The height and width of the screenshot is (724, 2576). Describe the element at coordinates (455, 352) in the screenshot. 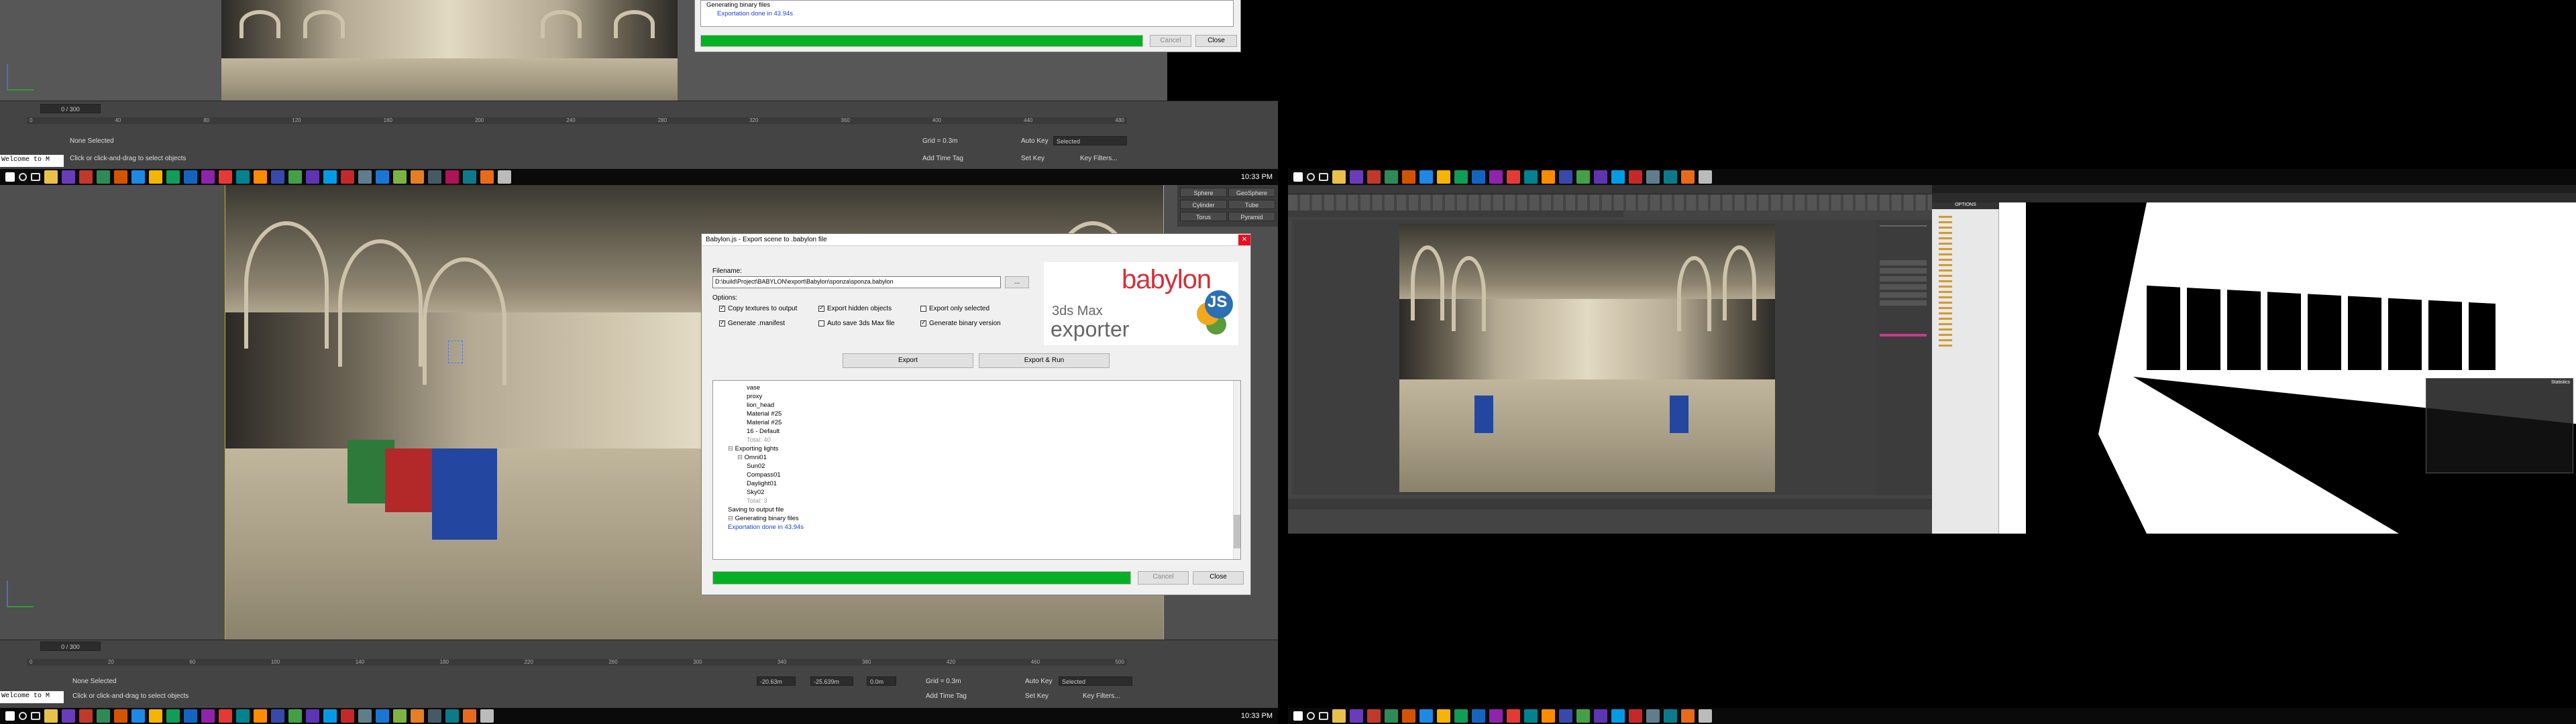

I see `light-helper-icon` at that location.